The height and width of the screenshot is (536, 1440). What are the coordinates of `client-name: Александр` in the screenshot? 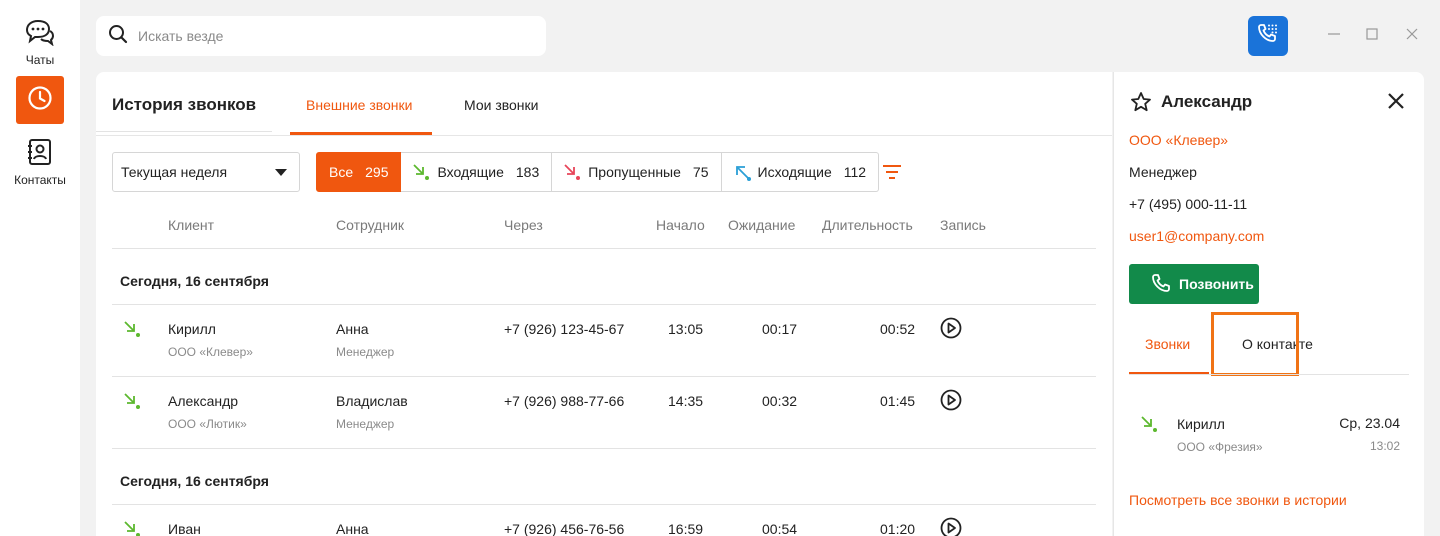 It's located at (203, 401).